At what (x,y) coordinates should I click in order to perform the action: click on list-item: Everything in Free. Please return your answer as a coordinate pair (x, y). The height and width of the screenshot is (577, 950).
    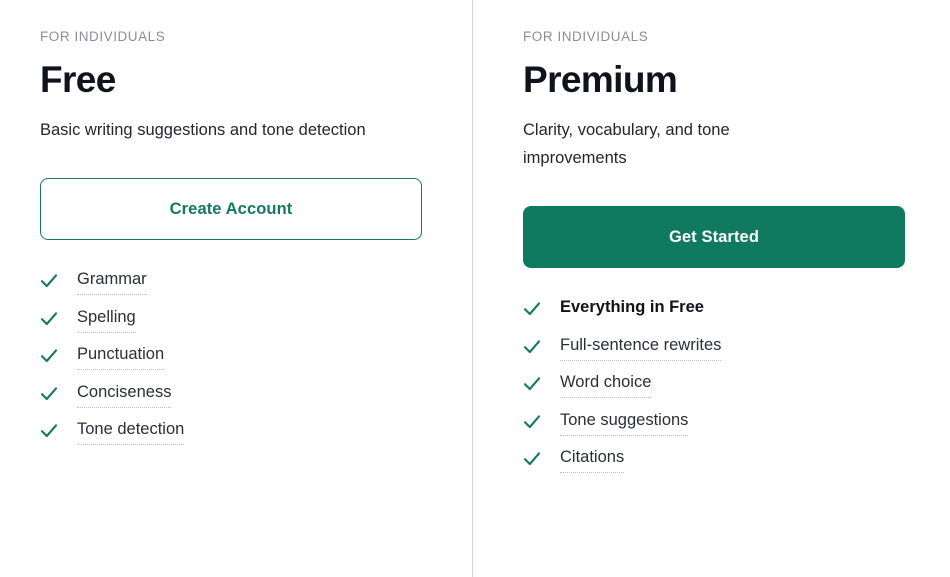
    Looking at the image, I should click on (723, 315).